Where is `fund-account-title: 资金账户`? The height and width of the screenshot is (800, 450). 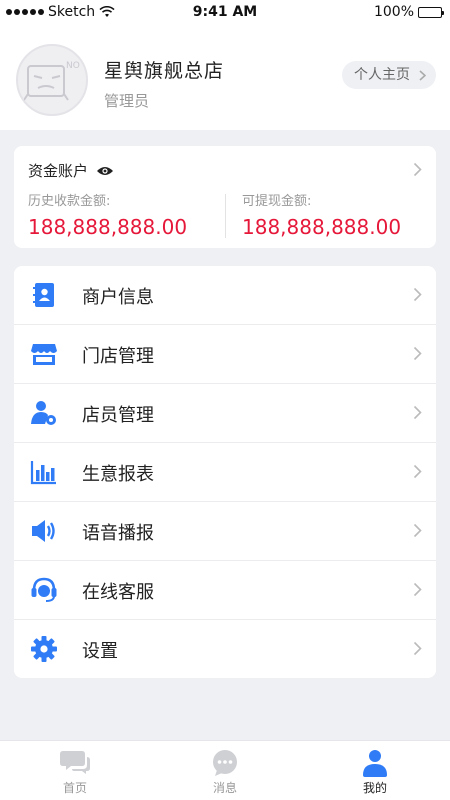 fund-account-title: 资金账户 is located at coordinates (71, 170).